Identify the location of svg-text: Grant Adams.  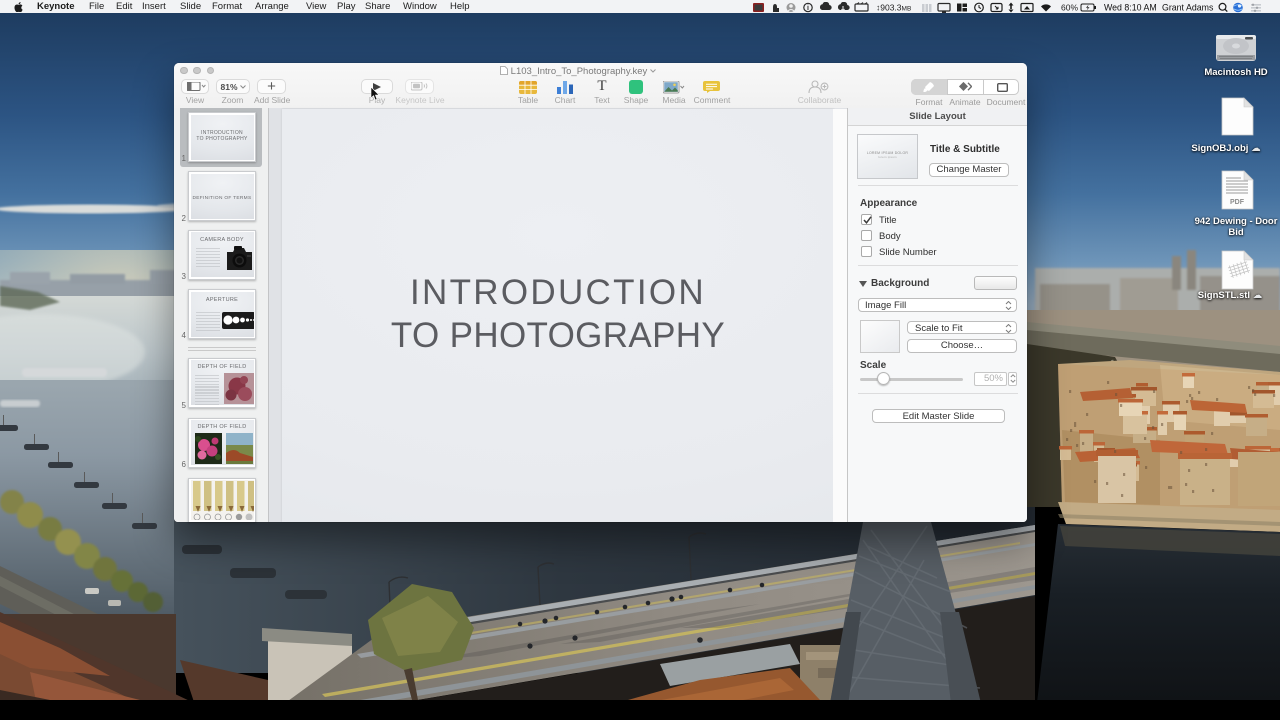
(1188, 7).